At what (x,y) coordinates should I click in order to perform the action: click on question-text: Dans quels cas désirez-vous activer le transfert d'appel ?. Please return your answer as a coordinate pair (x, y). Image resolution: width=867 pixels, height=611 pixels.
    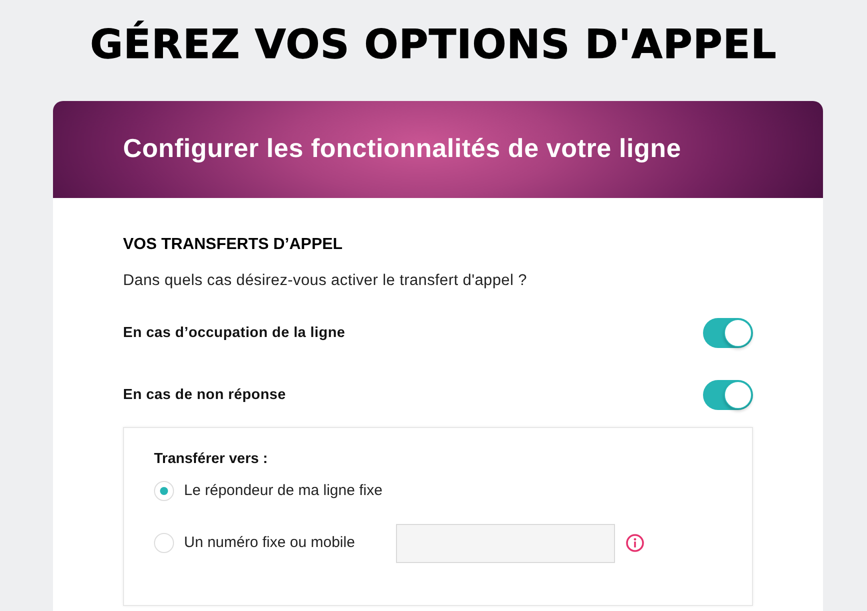
    Looking at the image, I should click on (325, 281).